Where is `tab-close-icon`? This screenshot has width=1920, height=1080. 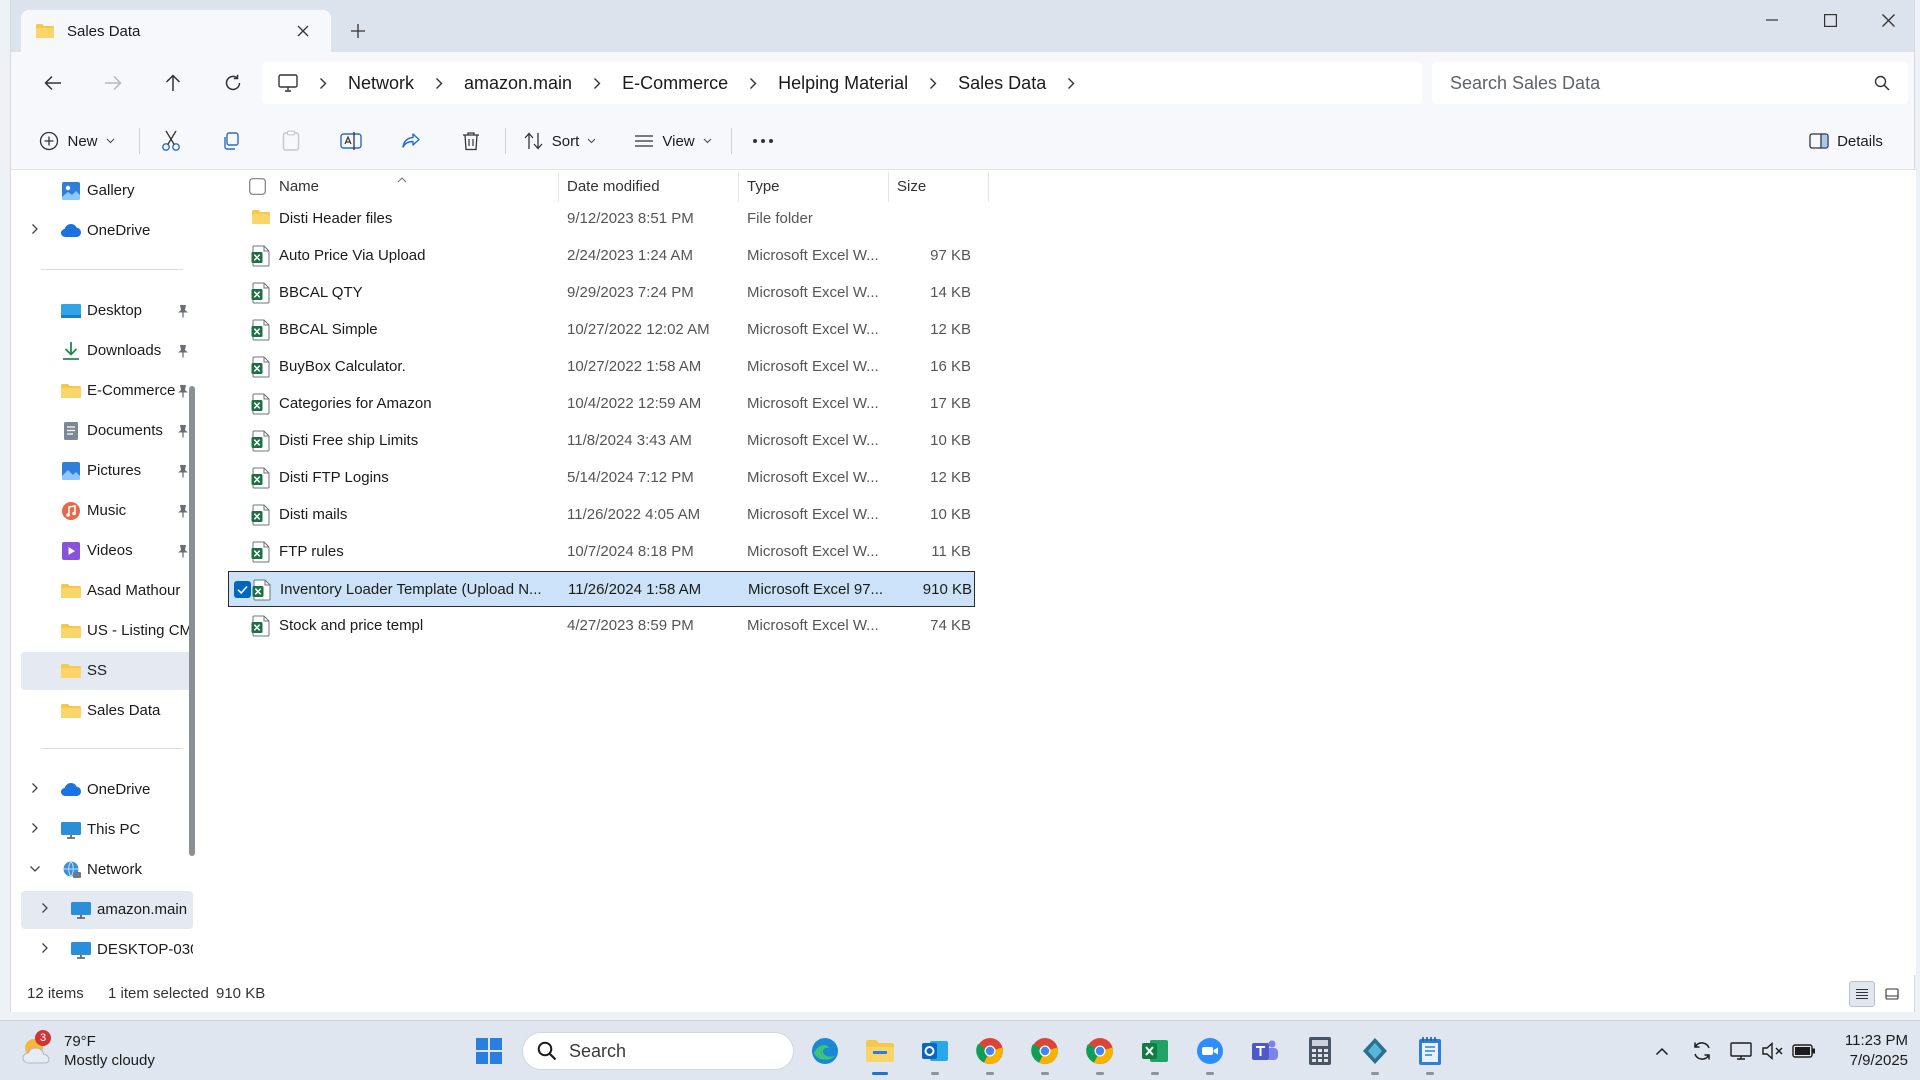
tab-close-icon is located at coordinates (303, 31).